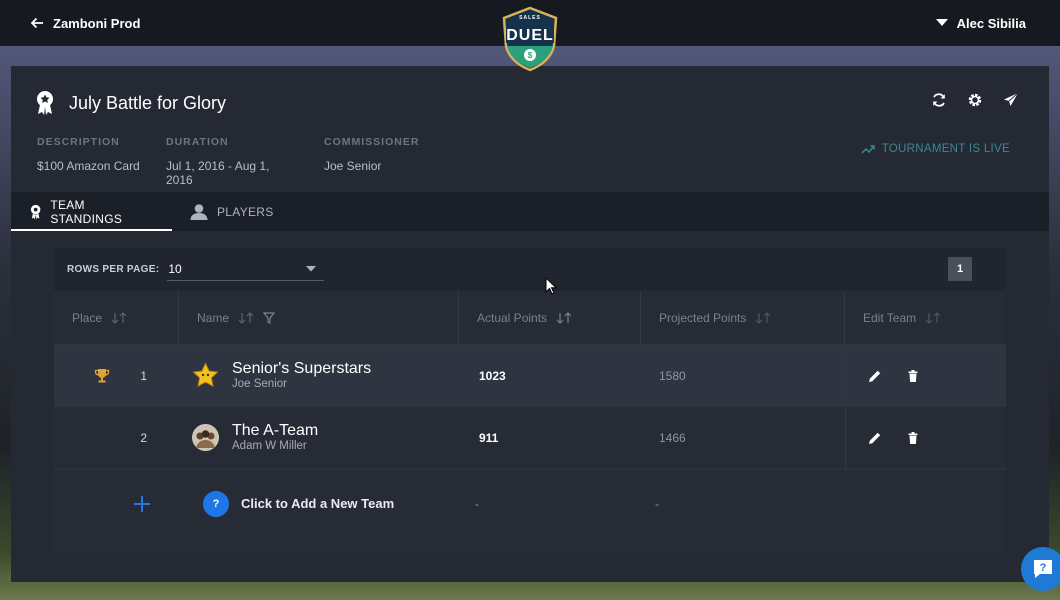 This screenshot has height=600, width=1060. Describe the element at coordinates (148, 102) in the screenshot. I see `page-title: July Battle for Glory` at that location.